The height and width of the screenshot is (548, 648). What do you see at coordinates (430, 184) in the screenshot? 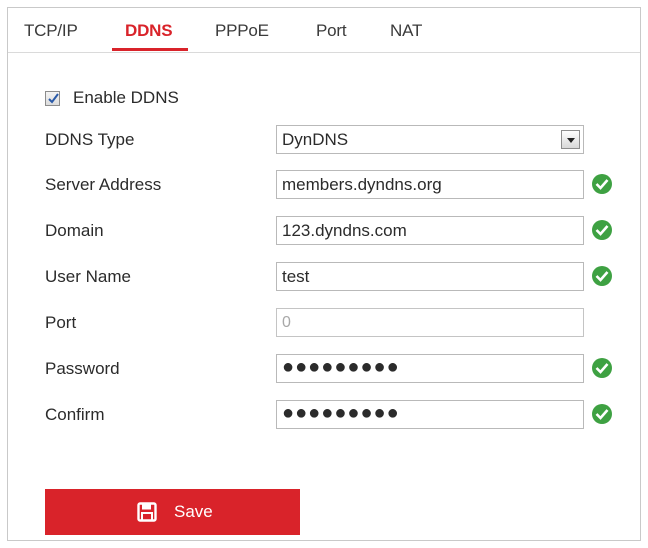
I see `server-address-input: members.dyndns.org` at bounding box center [430, 184].